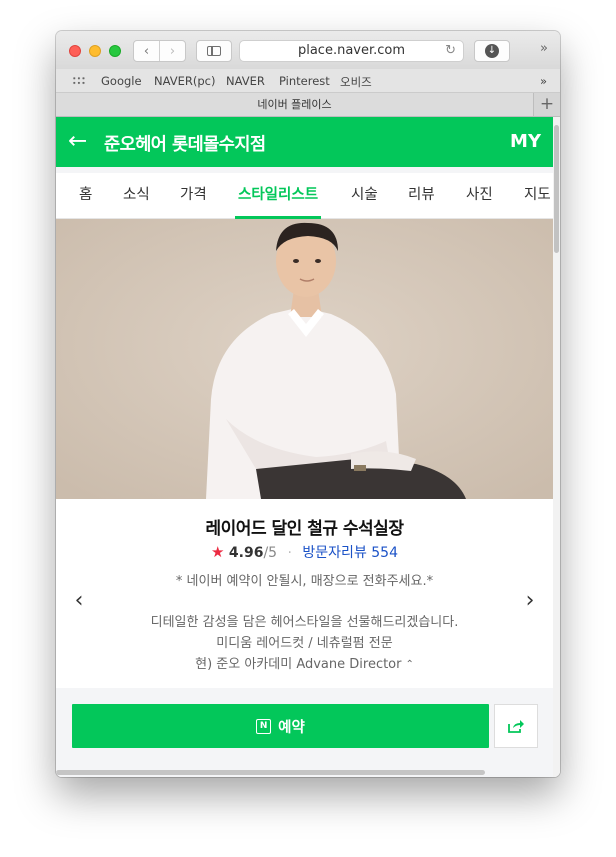 The image size is (616, 857). I want to click on rating-row: ★ 4.96/5 · 방문자리뷰 554, so click(304, 552).